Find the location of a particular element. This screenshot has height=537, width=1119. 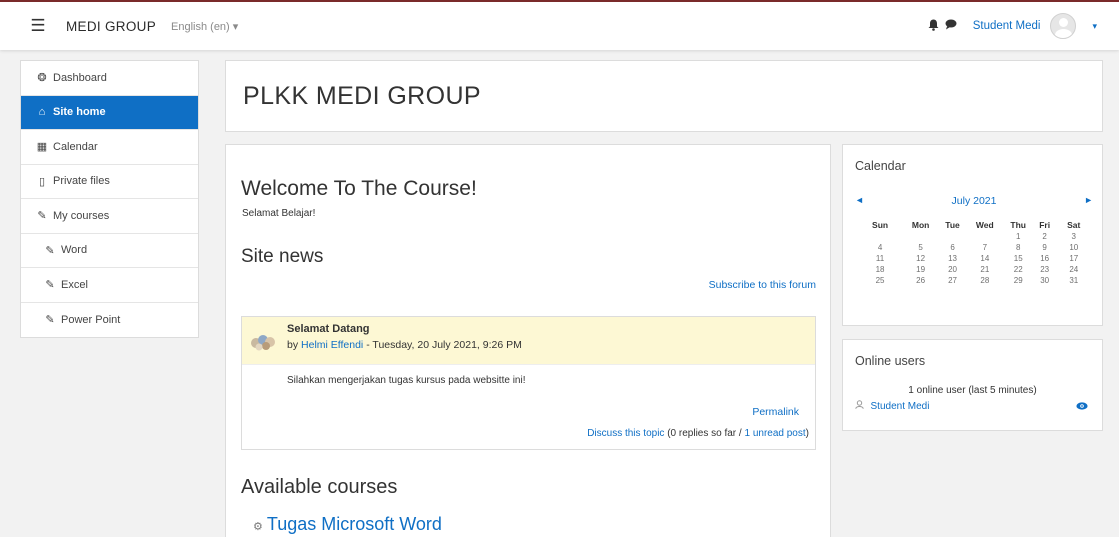

calendar-day: 21 is located at coordinates (985, 269).